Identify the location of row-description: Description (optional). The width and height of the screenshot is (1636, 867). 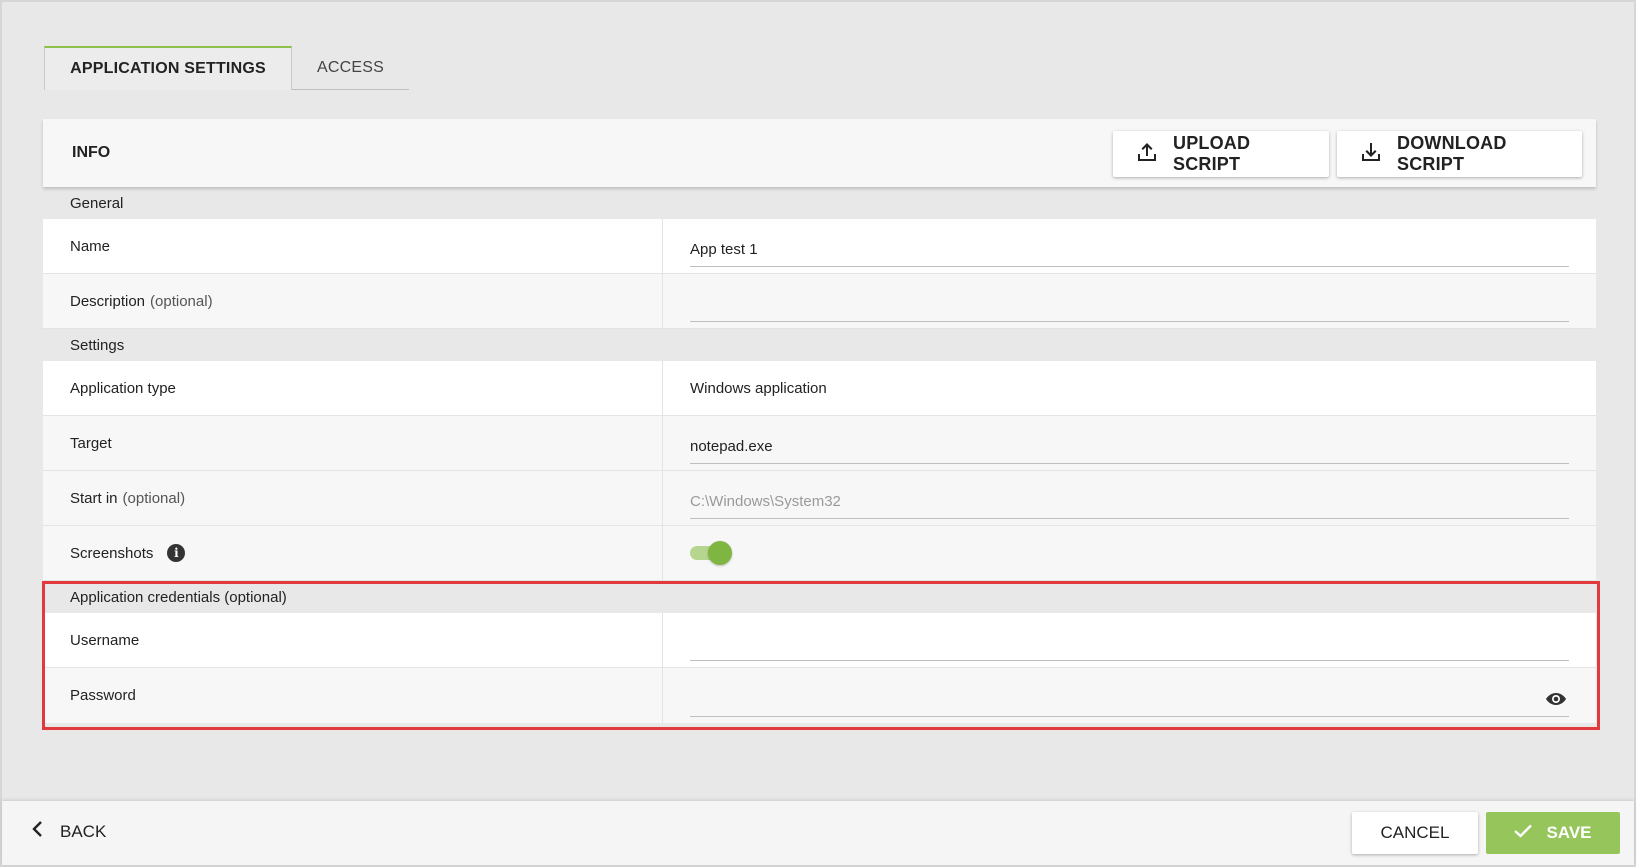
(819, 301).